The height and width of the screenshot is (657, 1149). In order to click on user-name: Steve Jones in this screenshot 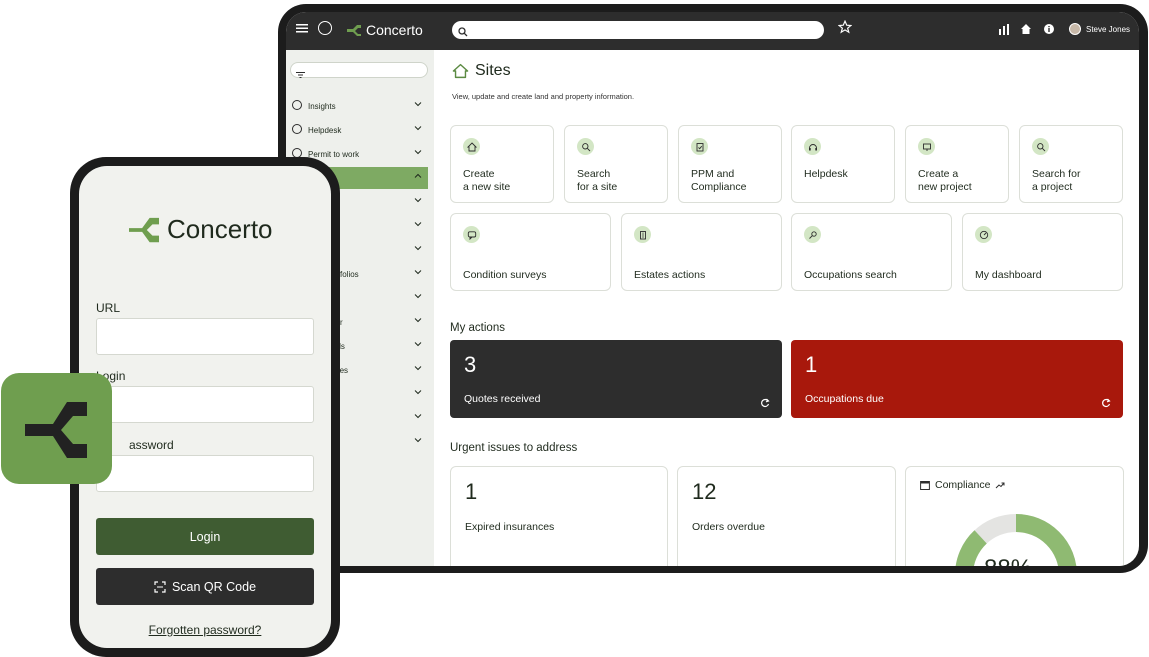, I will do `click(1108, 29)`.